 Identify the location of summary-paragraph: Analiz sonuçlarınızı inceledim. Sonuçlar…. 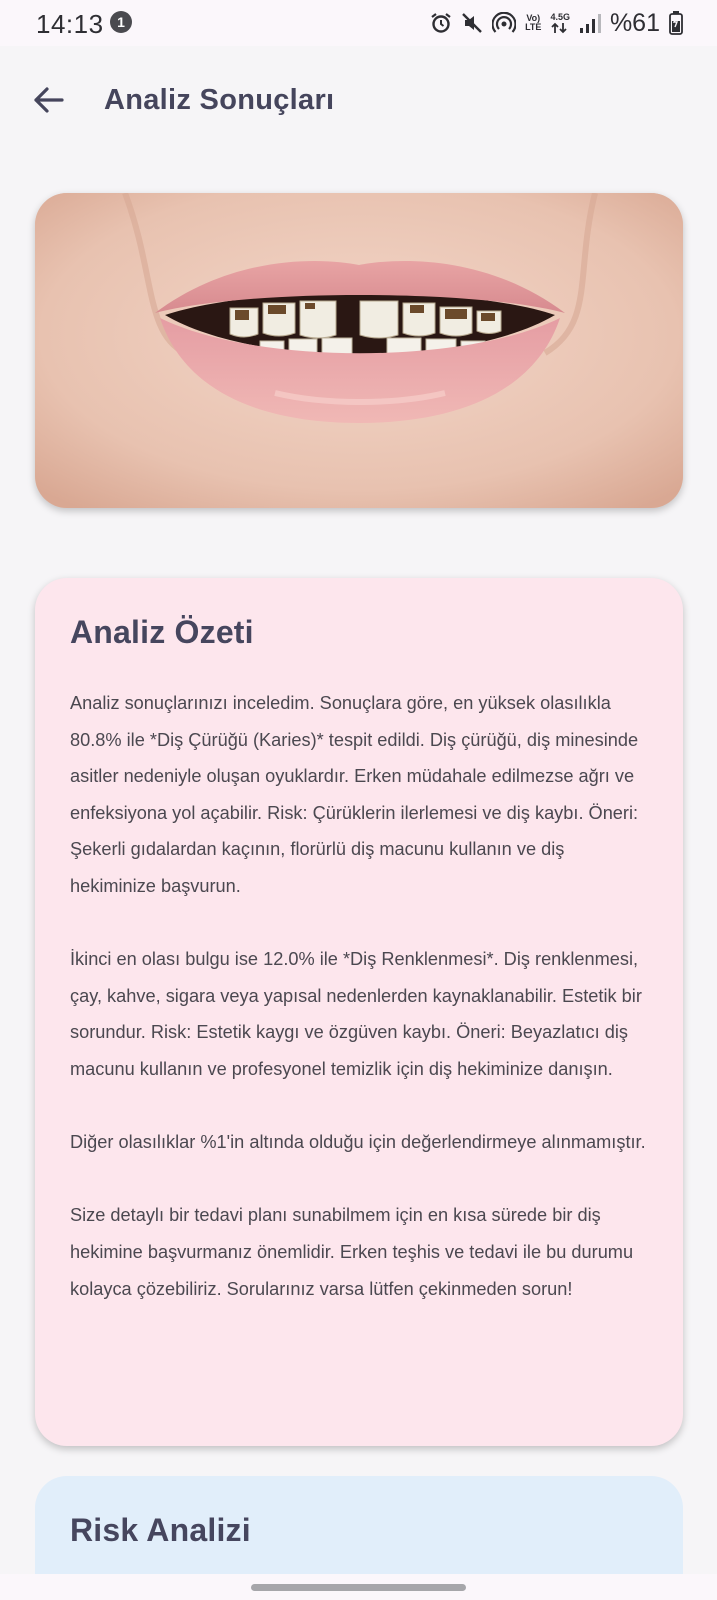
(354, 794).